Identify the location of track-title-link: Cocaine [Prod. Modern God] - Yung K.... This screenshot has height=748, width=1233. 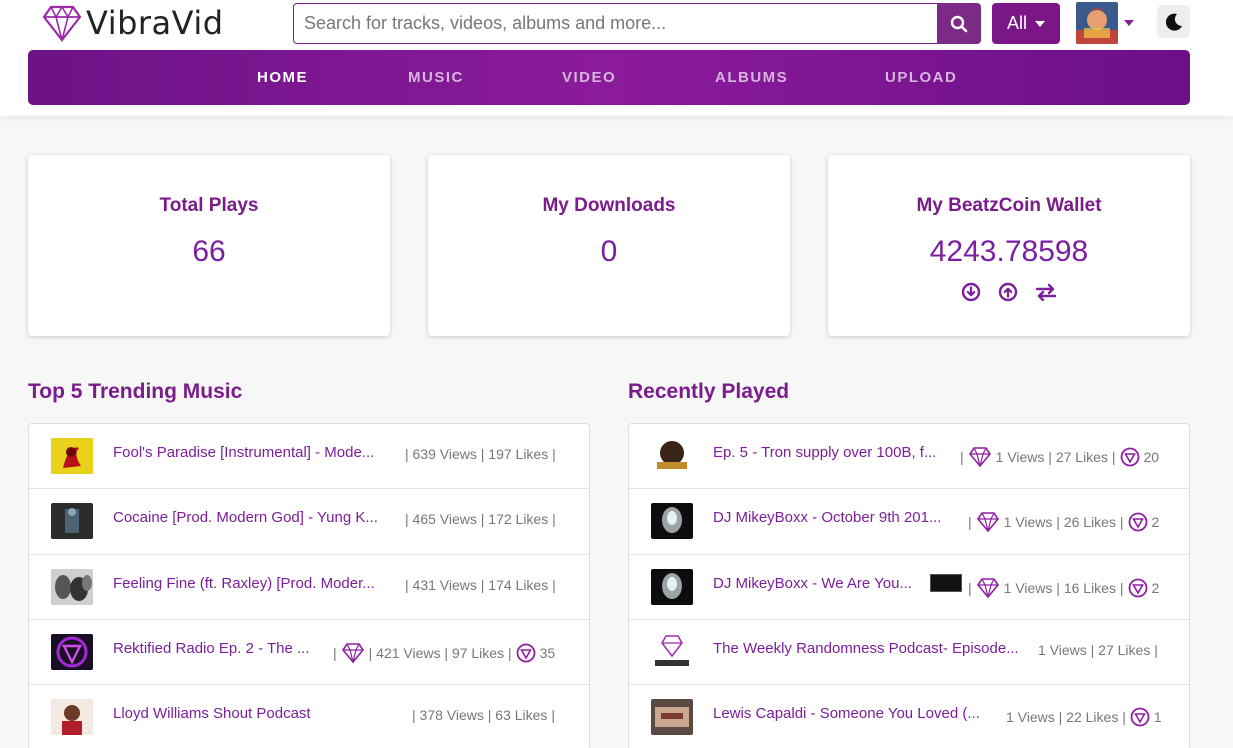
(253, 517).